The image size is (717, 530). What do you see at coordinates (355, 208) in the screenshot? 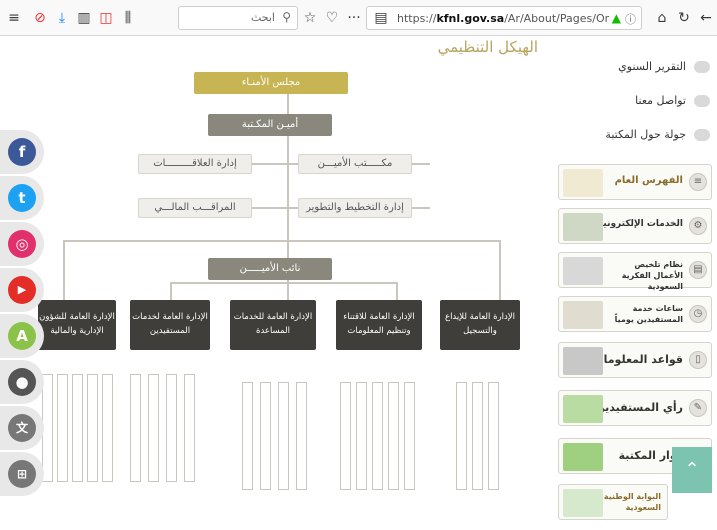
I see `planning-box: إدارة التخطيط والتطوير` at bounding box center [355, 208].